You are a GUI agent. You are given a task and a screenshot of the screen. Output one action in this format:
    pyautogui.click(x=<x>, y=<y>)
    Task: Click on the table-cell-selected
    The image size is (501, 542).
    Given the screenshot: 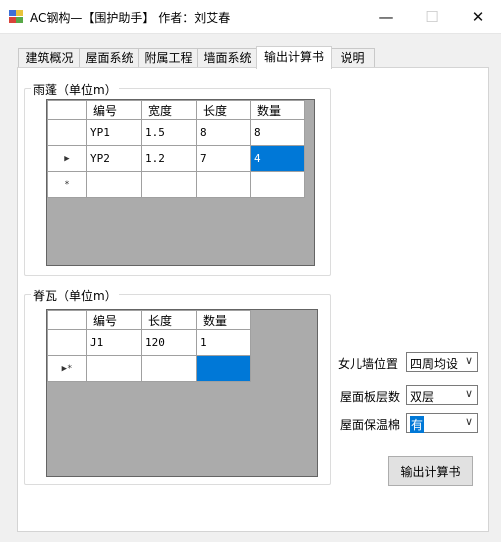 What is the action you would take?
    pyautogui.click(x=223, y=368)
    